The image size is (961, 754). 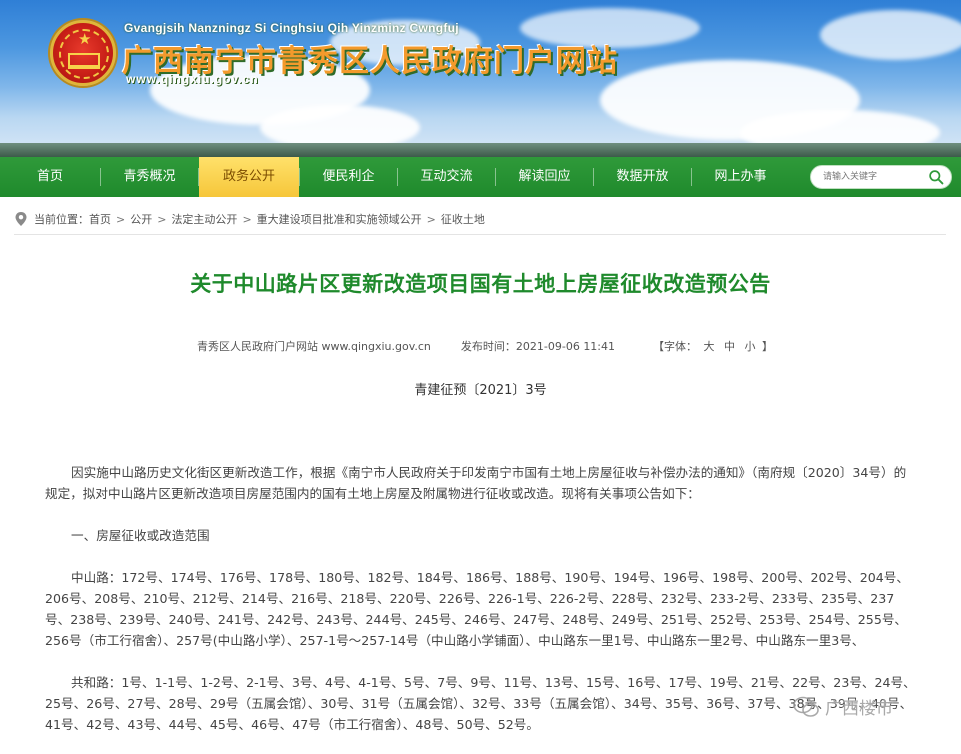 I want to click on watermark: 广西楼市, so click(x=843, y=706).